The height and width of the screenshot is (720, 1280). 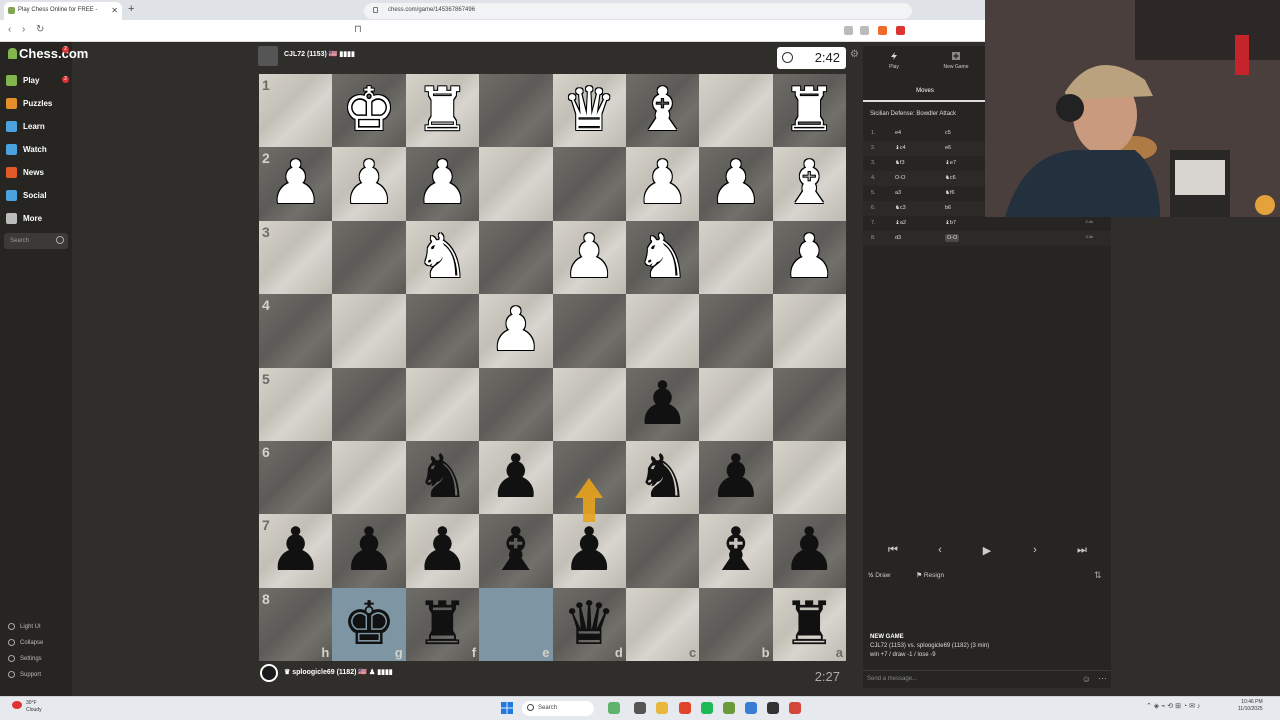 What do you see at coordinates (25, 172) in the screenshot?
I see `sidebar-item-news: News` at bounding box center [25, 172].